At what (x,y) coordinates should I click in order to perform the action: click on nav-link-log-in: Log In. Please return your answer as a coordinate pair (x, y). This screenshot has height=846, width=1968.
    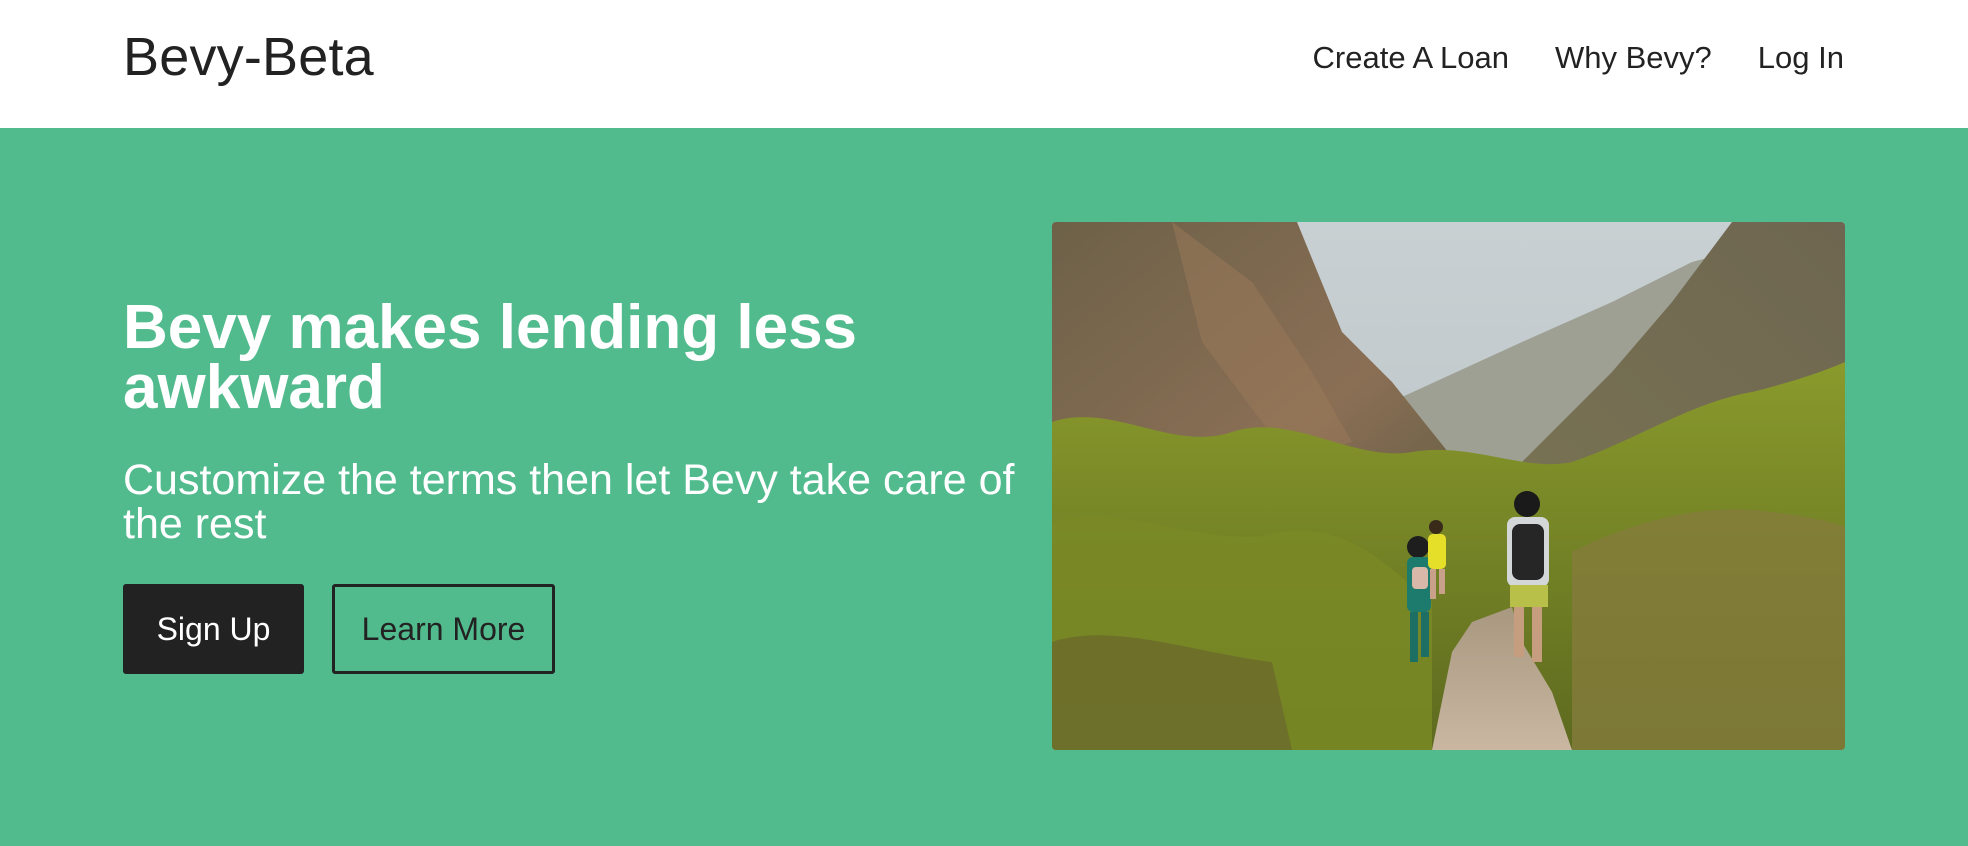
    Looking at the image, I should click on (1801, 58).